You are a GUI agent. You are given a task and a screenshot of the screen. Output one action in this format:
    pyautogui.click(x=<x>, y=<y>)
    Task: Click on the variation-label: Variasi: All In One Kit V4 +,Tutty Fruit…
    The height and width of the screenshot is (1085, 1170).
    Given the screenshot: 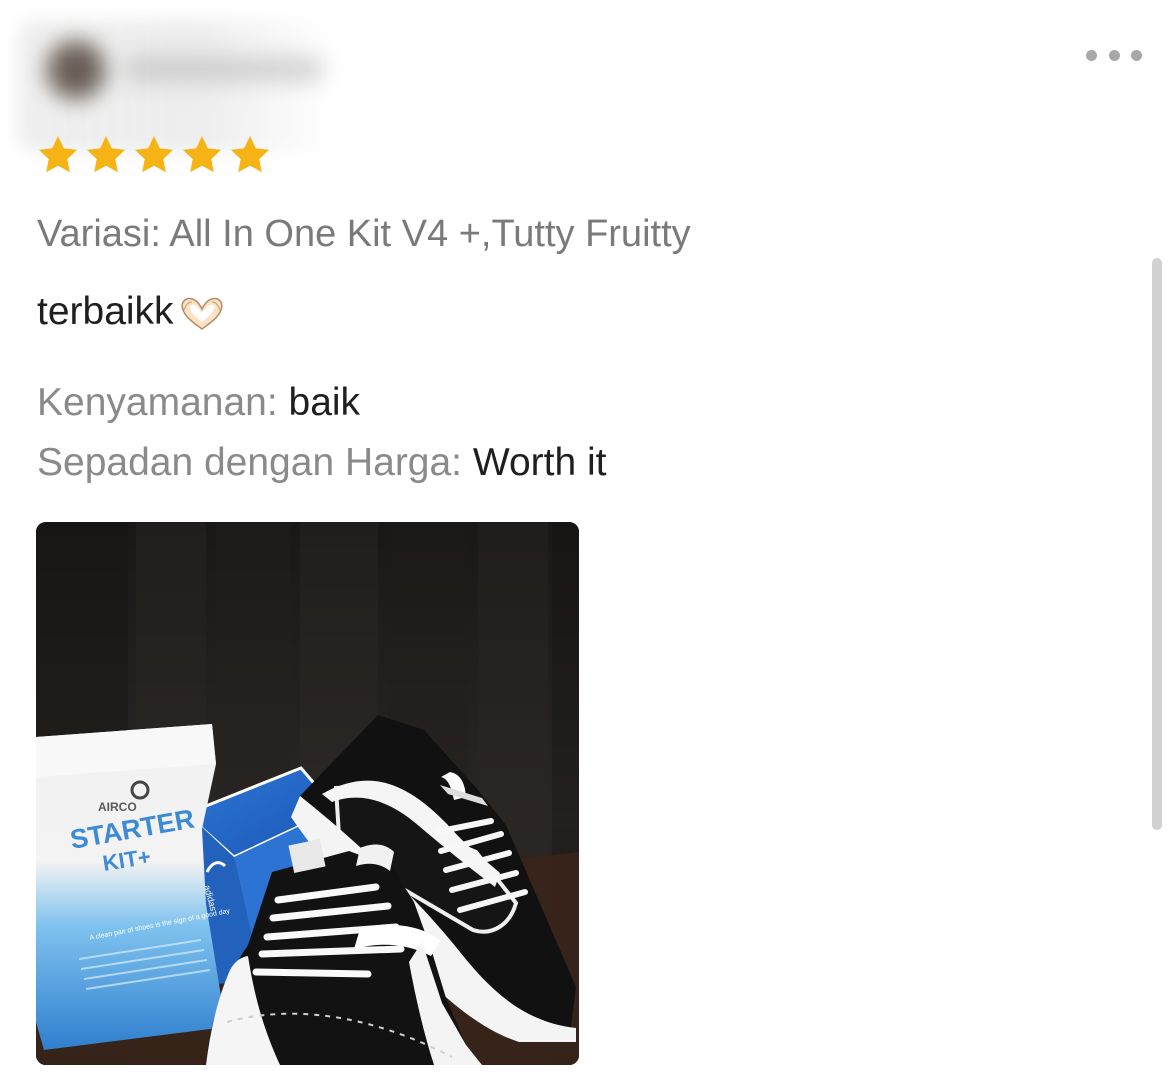 What is the action you would take?
    pyautogui.click(x=364, y=234)
    